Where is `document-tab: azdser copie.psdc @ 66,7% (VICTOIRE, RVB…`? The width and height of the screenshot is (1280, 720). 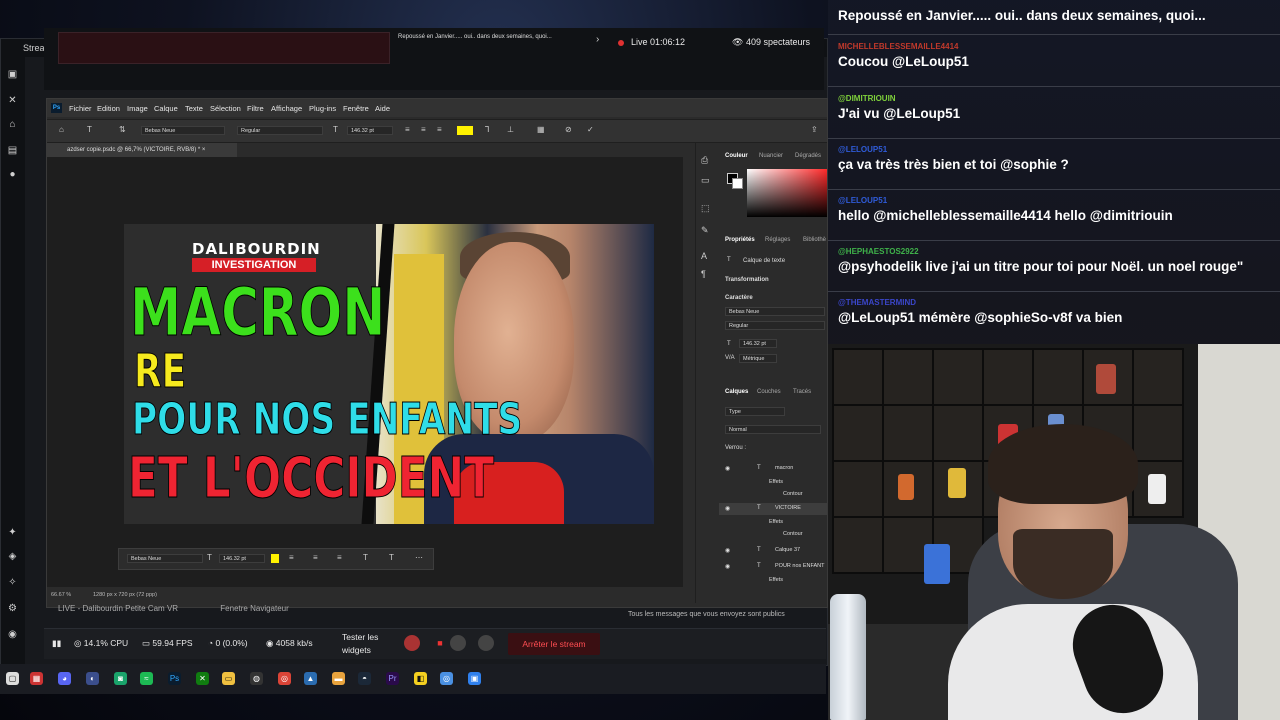
document-tab: azdser copie.psdc @ 66,7% (VICTOIRE, RVB… is located at coordinates (142, 150).